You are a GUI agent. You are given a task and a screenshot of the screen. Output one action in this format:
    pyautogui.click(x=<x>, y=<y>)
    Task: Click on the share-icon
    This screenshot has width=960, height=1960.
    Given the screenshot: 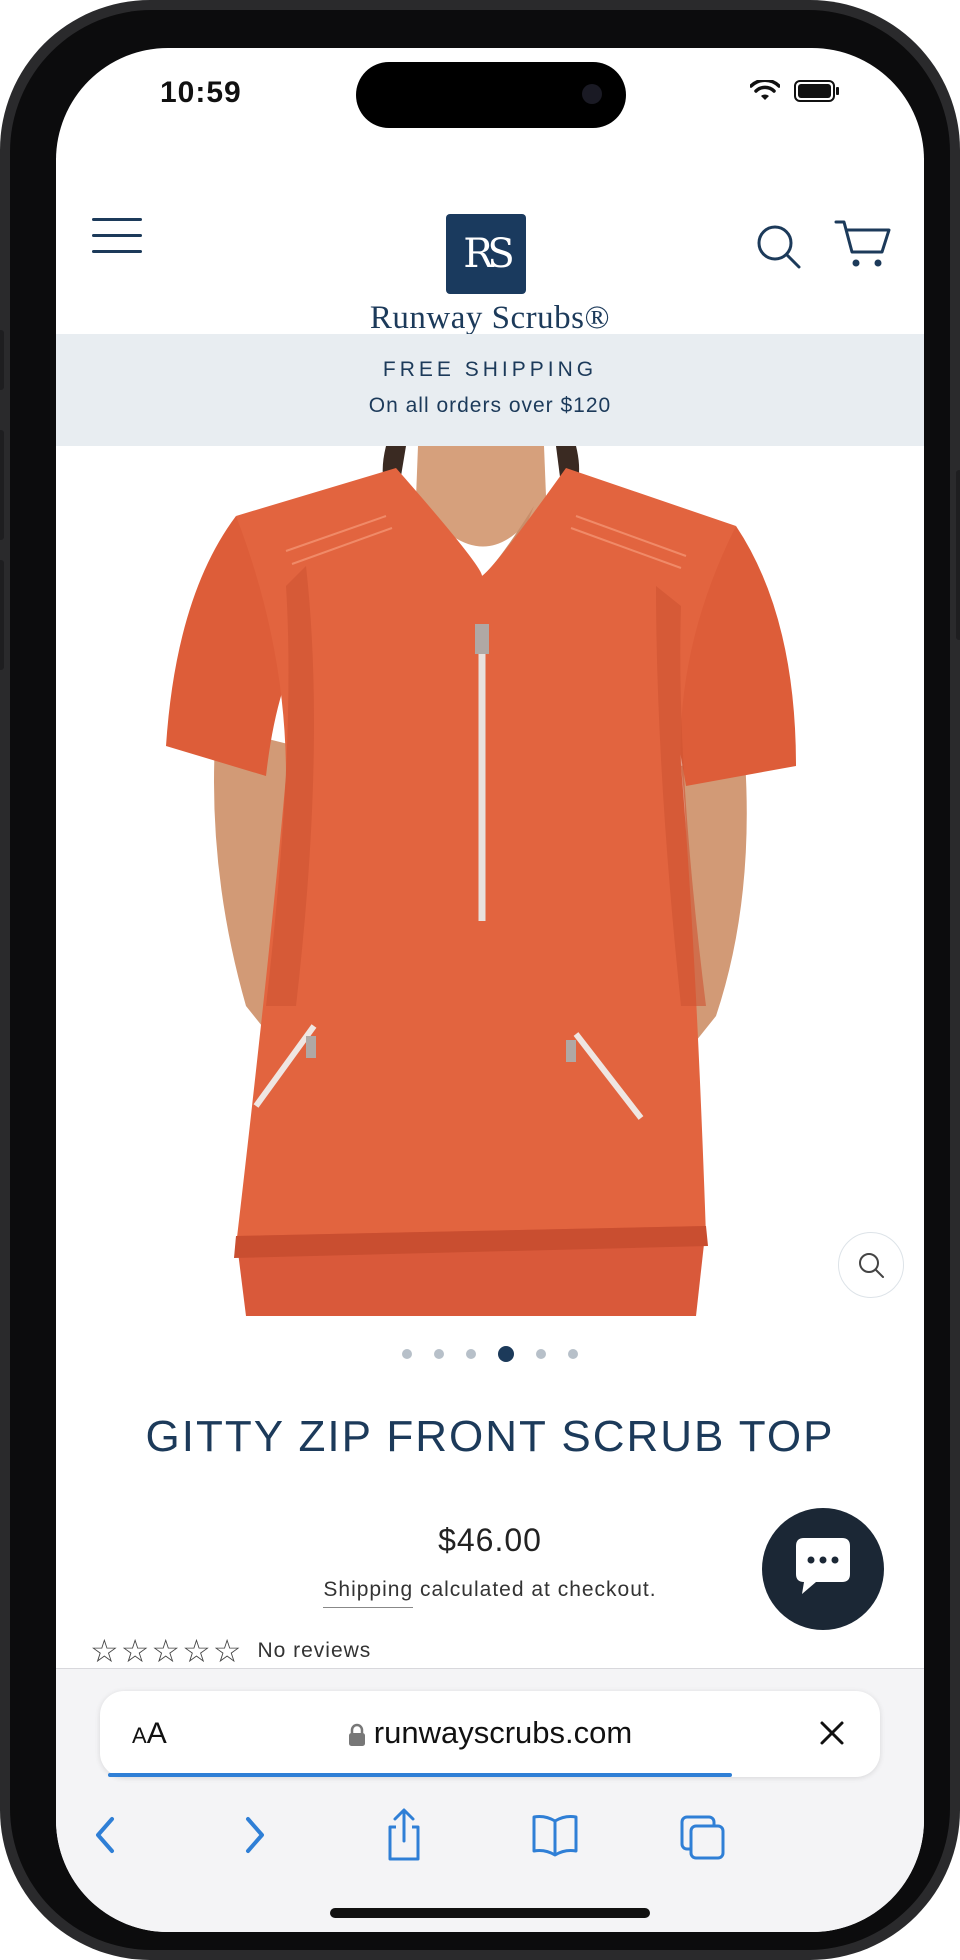 What is the action you would take?
    pyautogui.click(x=404, y=1835)
    